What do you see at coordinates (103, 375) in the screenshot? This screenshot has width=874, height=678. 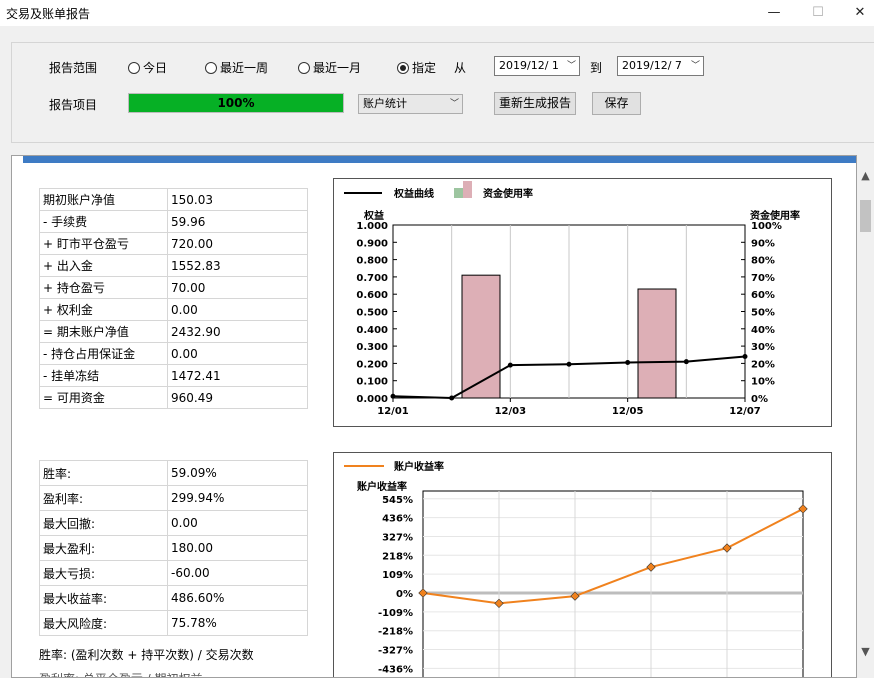 I see `account-label: - 挂单冻结` at bounding box center [103, 375].